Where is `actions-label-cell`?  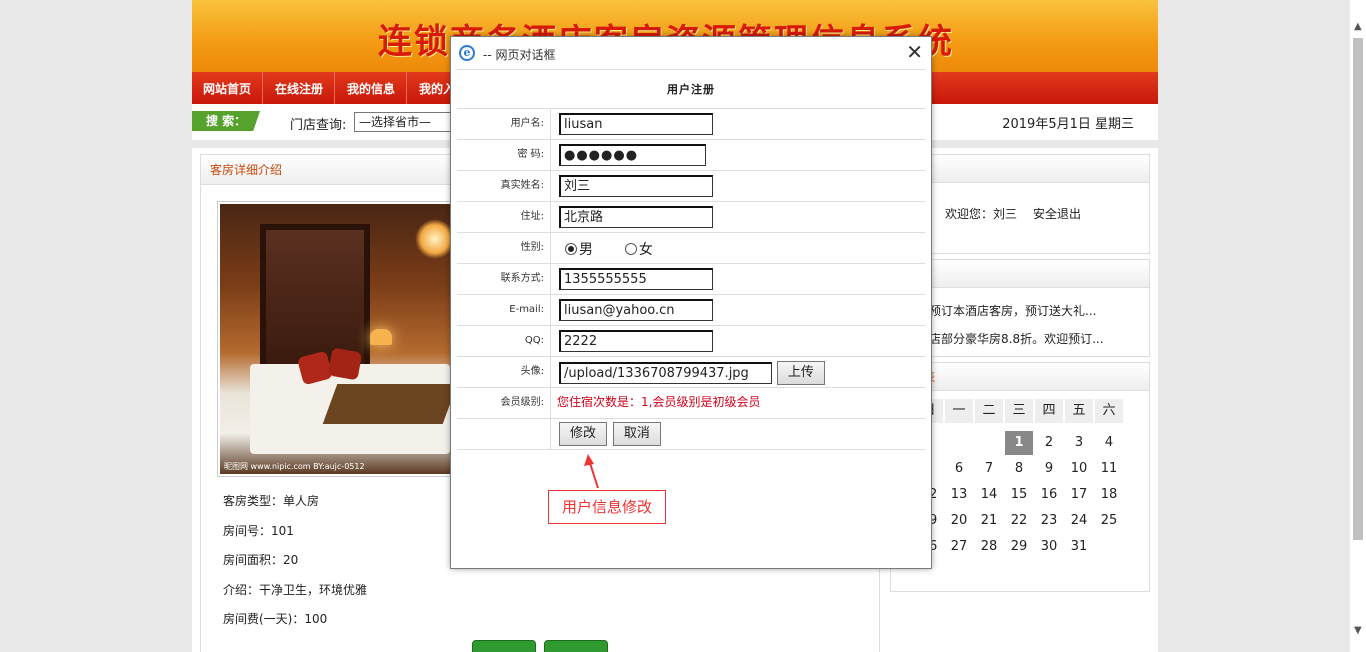 actions-label-cell is located at coordinates (504, 434).